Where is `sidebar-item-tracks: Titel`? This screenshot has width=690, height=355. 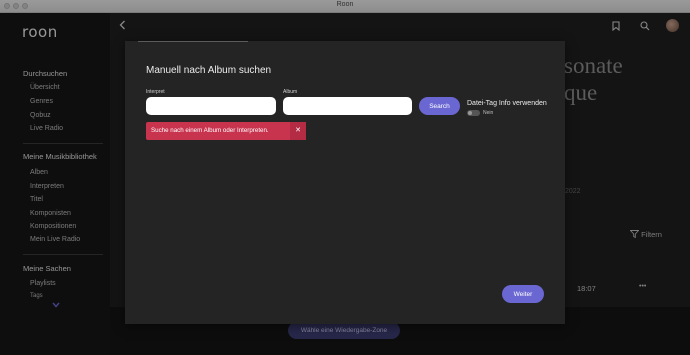
sidebar-item-tracks: Titel is located at coordinates (36, 199).